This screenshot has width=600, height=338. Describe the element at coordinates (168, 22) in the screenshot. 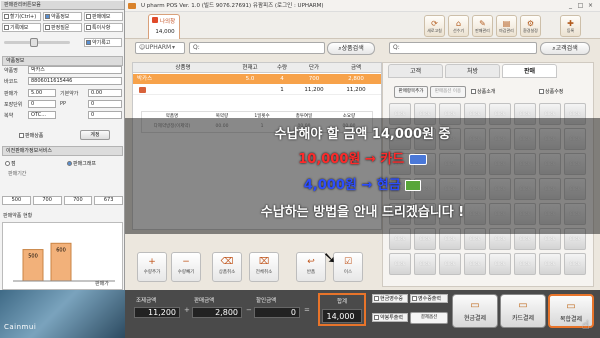

I see `tab-label: 나의창` at that location.